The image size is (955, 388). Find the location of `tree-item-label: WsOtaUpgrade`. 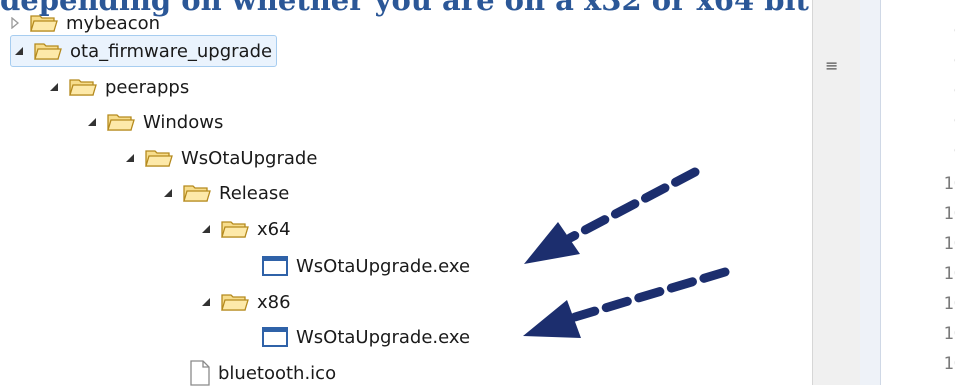

tree-item-label: WsOtaUpgrade is located at coordinates (249, 158).